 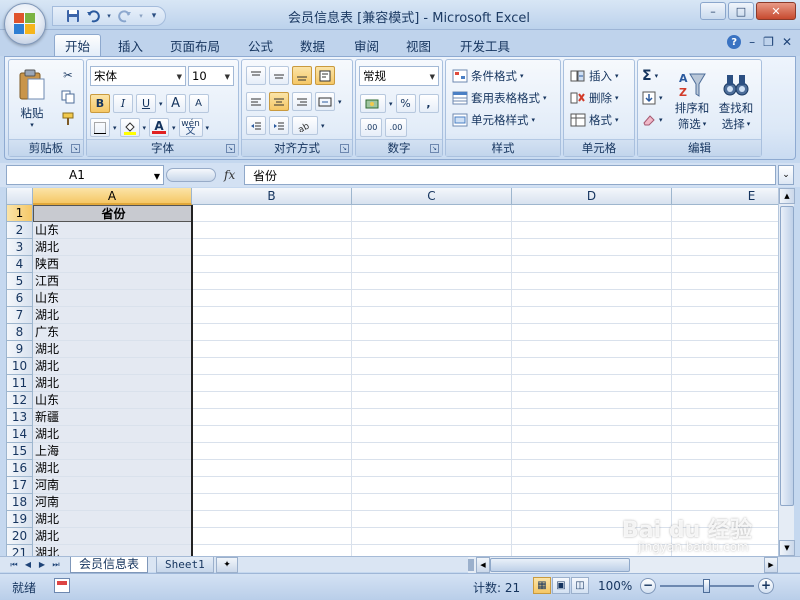 What do you see at coordinates (25, 24) in the screenshot?
I see `office-button` at bounding box center [25, 24].